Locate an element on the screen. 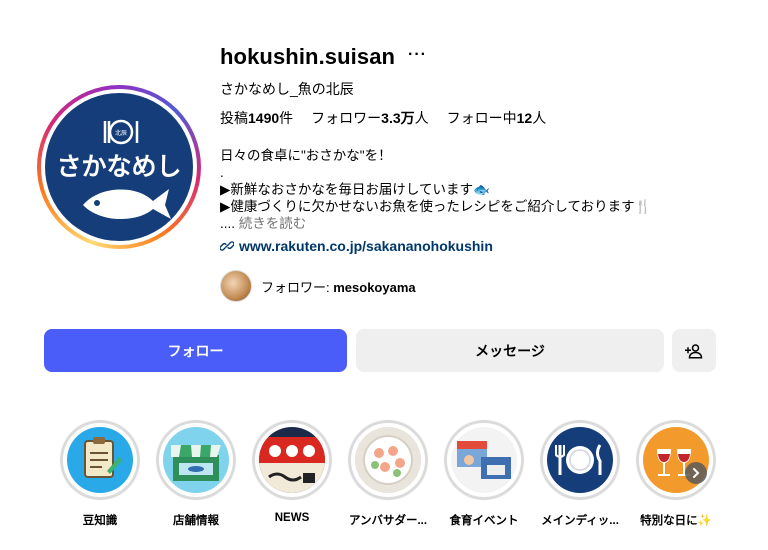 The image size is (768, 550). website-url: www.rakuten.co.jp/sakananohokushin is located at coordinates (366, 246).